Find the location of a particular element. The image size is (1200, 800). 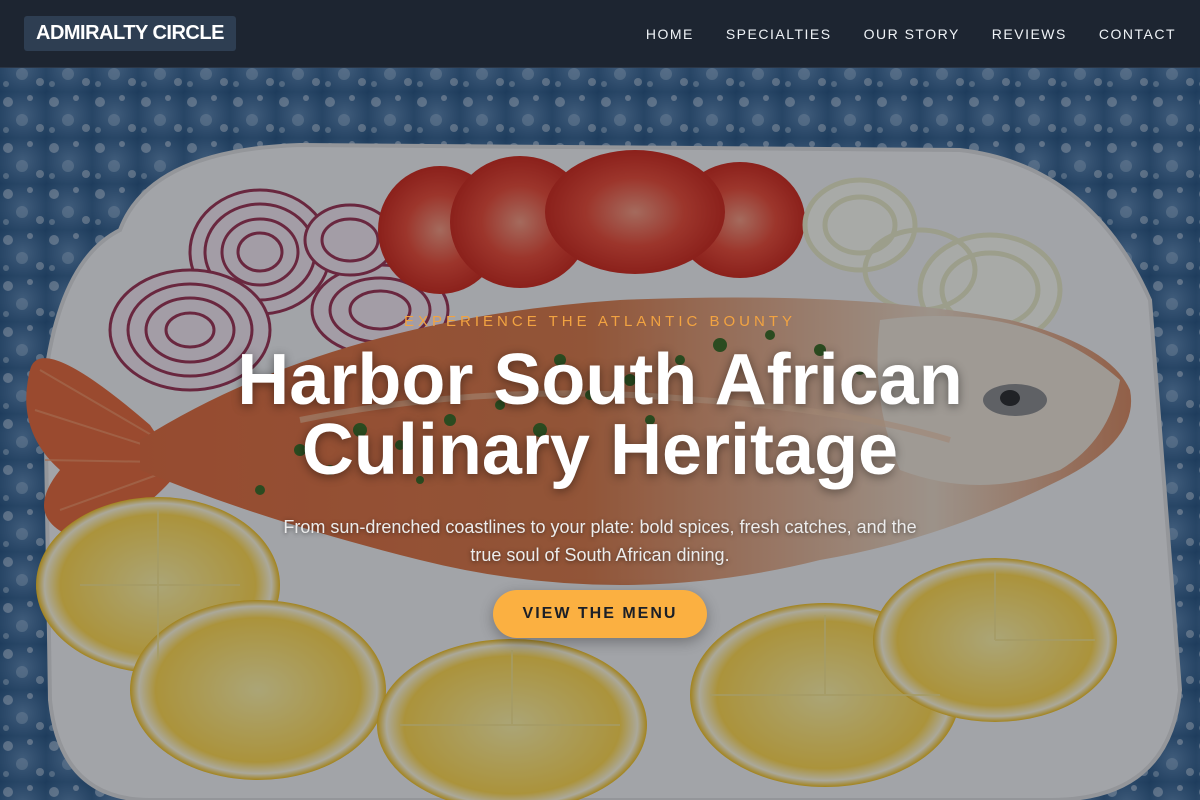

hero-title: Harbor South African Culinary Heritage is located at coordinates (600, 415).